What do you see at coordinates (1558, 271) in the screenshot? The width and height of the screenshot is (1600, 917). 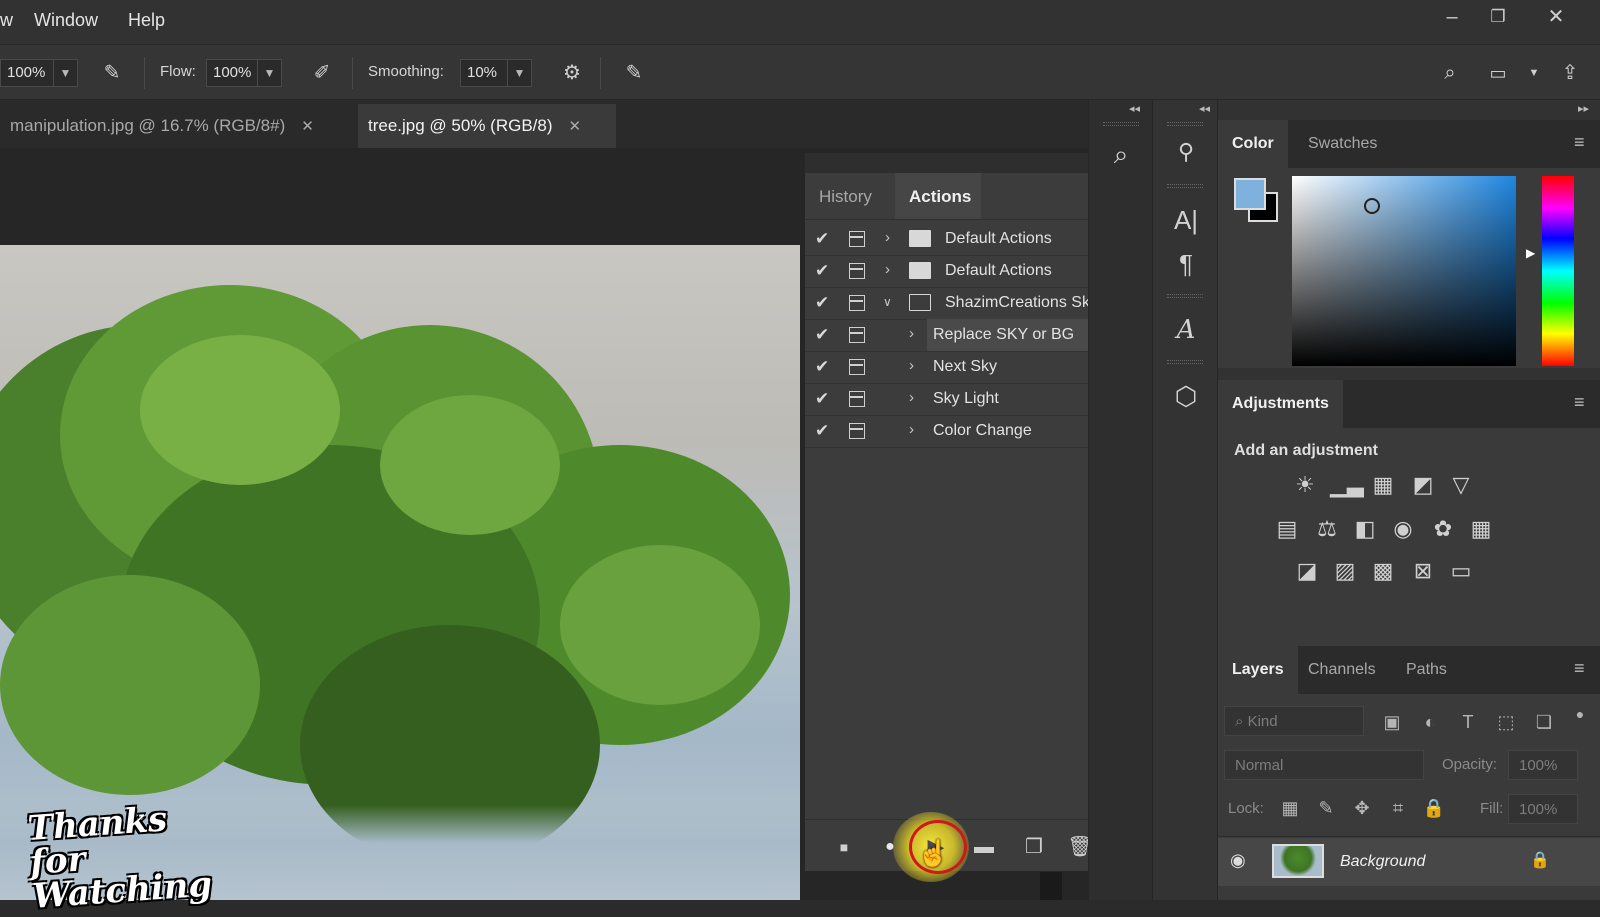 I see `hue-slider` at bounding box center [1558, 271].